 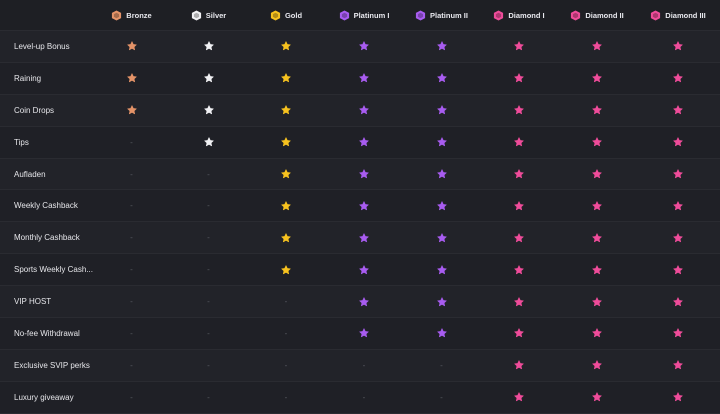 I want to click on table-row: Coin Drops, so click(x=360, y=110).